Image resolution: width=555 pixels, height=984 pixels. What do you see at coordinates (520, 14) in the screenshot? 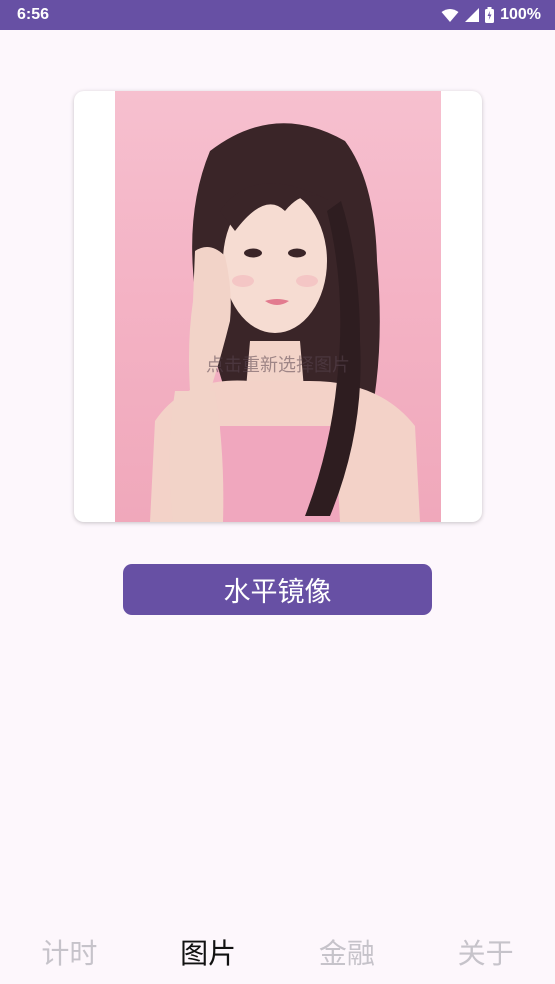
I see `battery-percent: 100%` at bounding box center [520, 14].